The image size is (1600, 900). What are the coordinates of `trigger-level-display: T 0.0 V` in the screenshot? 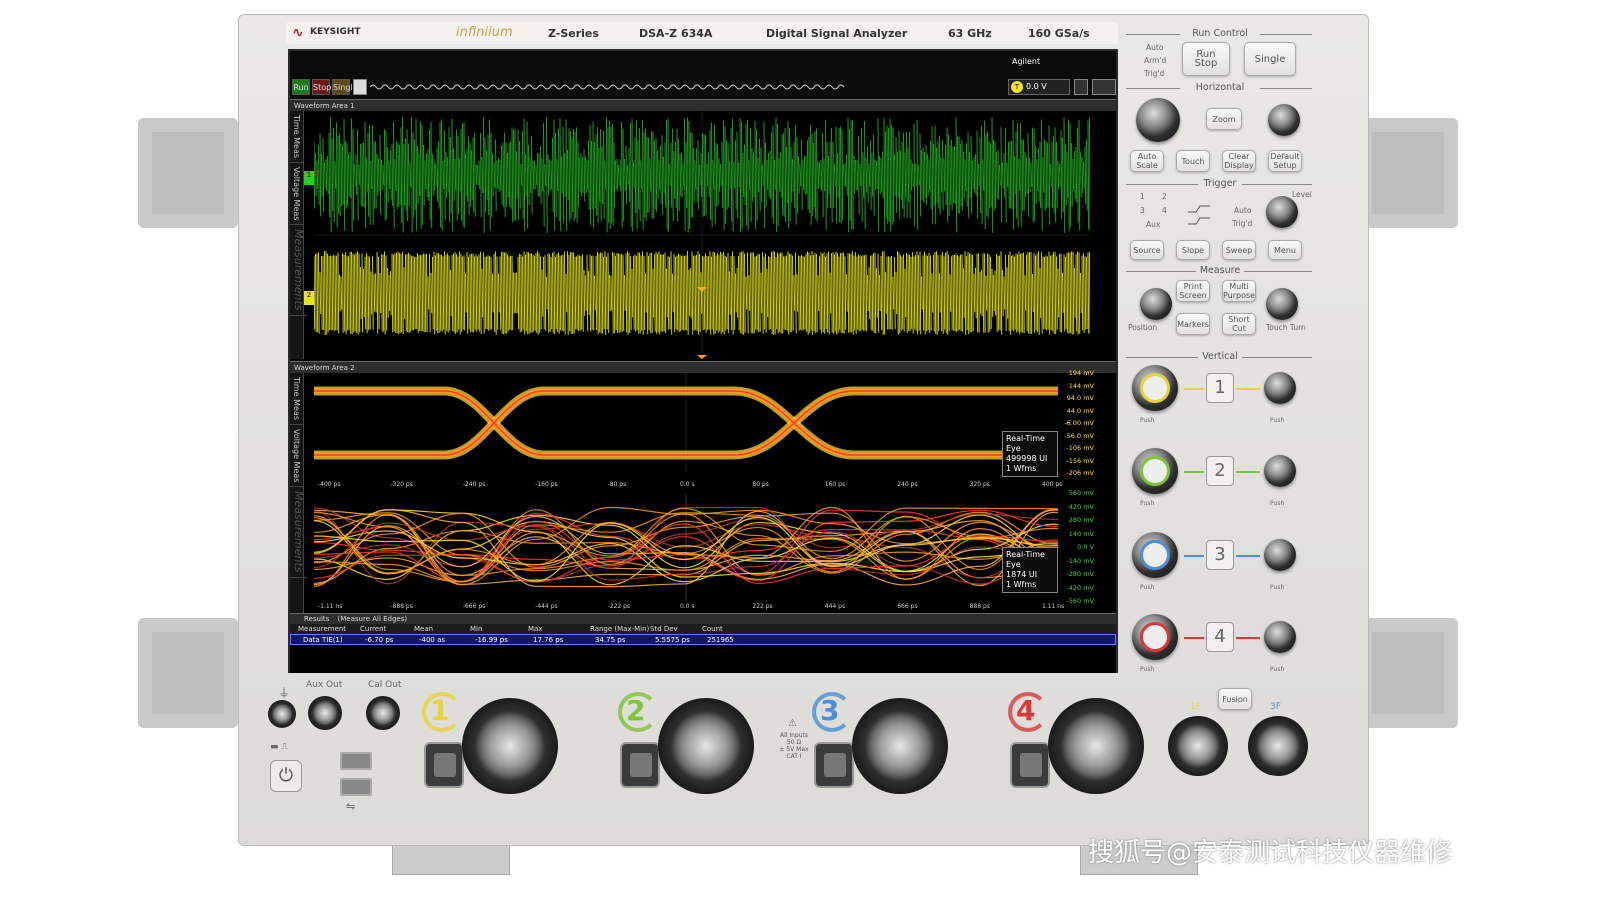 It's located at (1039, 87).